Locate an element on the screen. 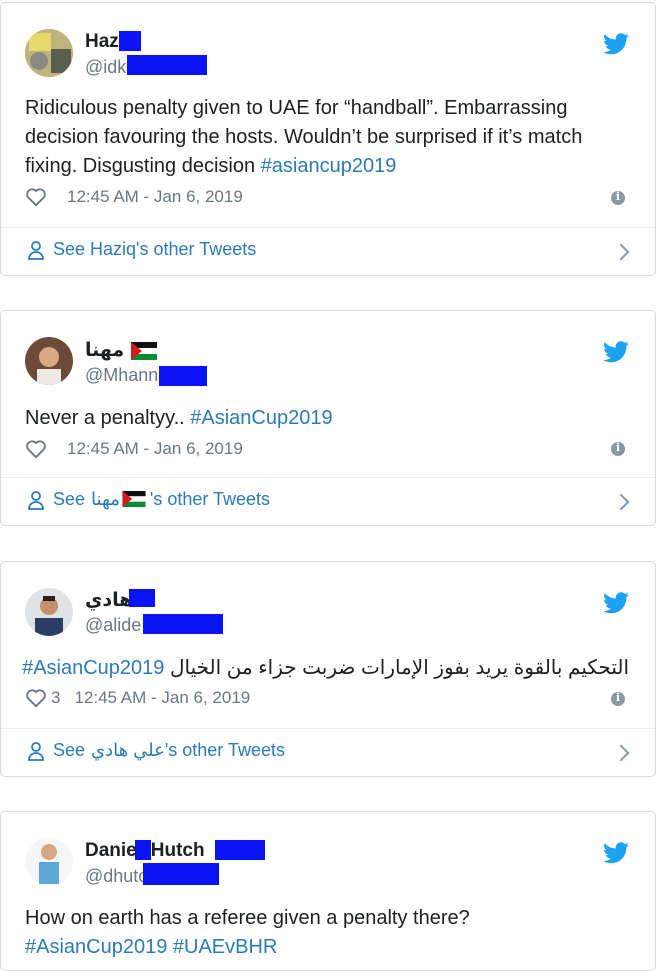 This screenshot has height=971, width=660. tweet-meta: 3 12:45 AM - Jan 6, 2019 is located at coordinates (137, 698).